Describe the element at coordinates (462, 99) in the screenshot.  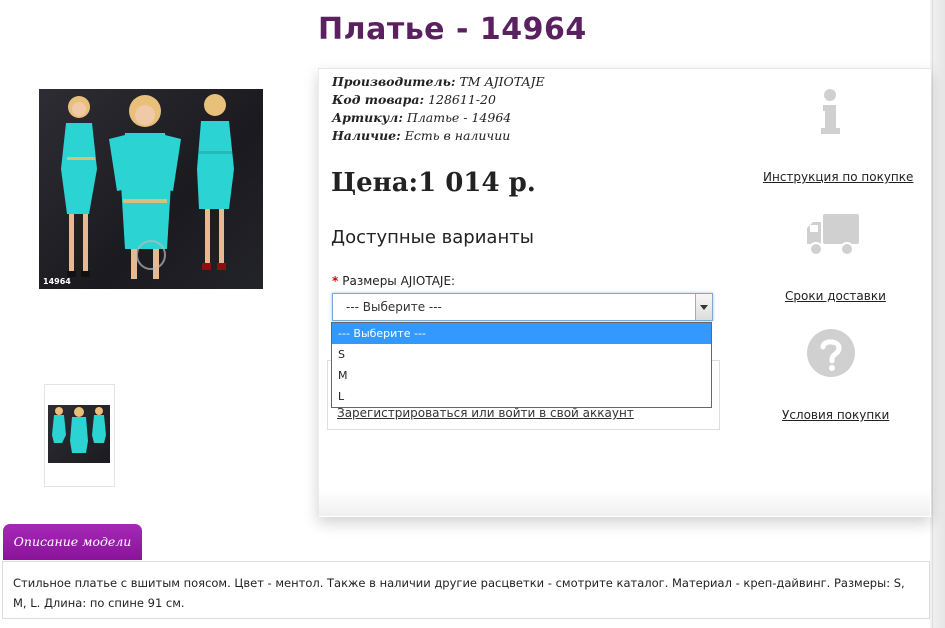
I see `meta-value: 128611-20` at that location.